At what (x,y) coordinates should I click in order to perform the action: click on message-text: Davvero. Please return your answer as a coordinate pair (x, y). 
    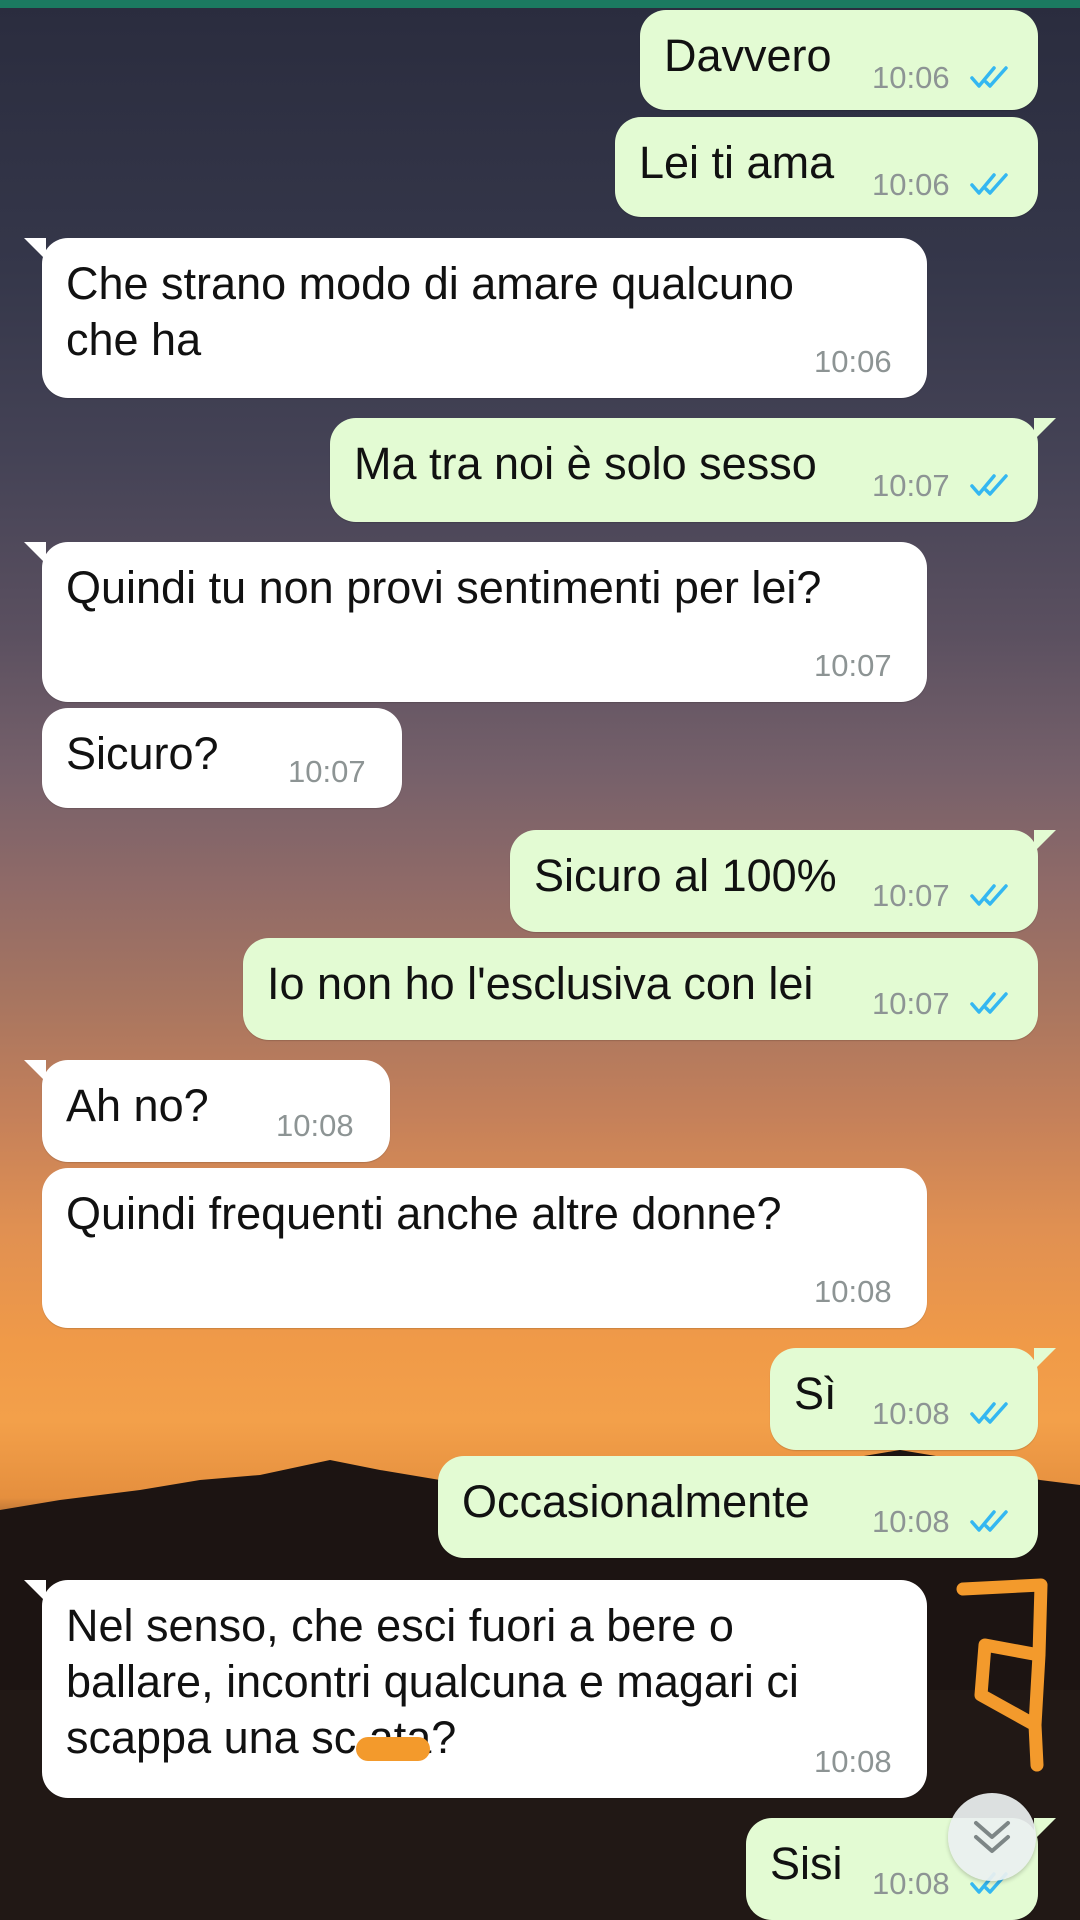
    Looking at the image, I should click on (748, 55).